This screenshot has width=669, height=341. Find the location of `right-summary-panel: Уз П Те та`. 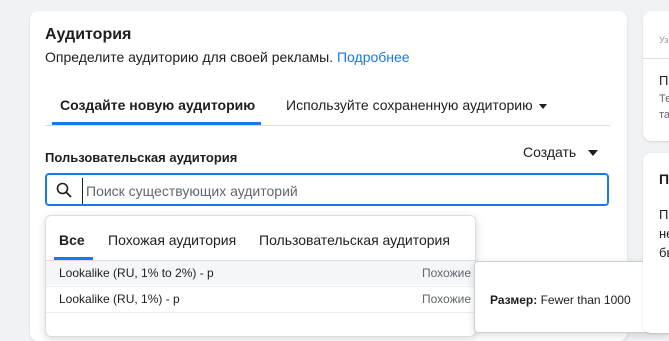

right-summary-panel: Уз П Те та is located at coordinates (656, 76).